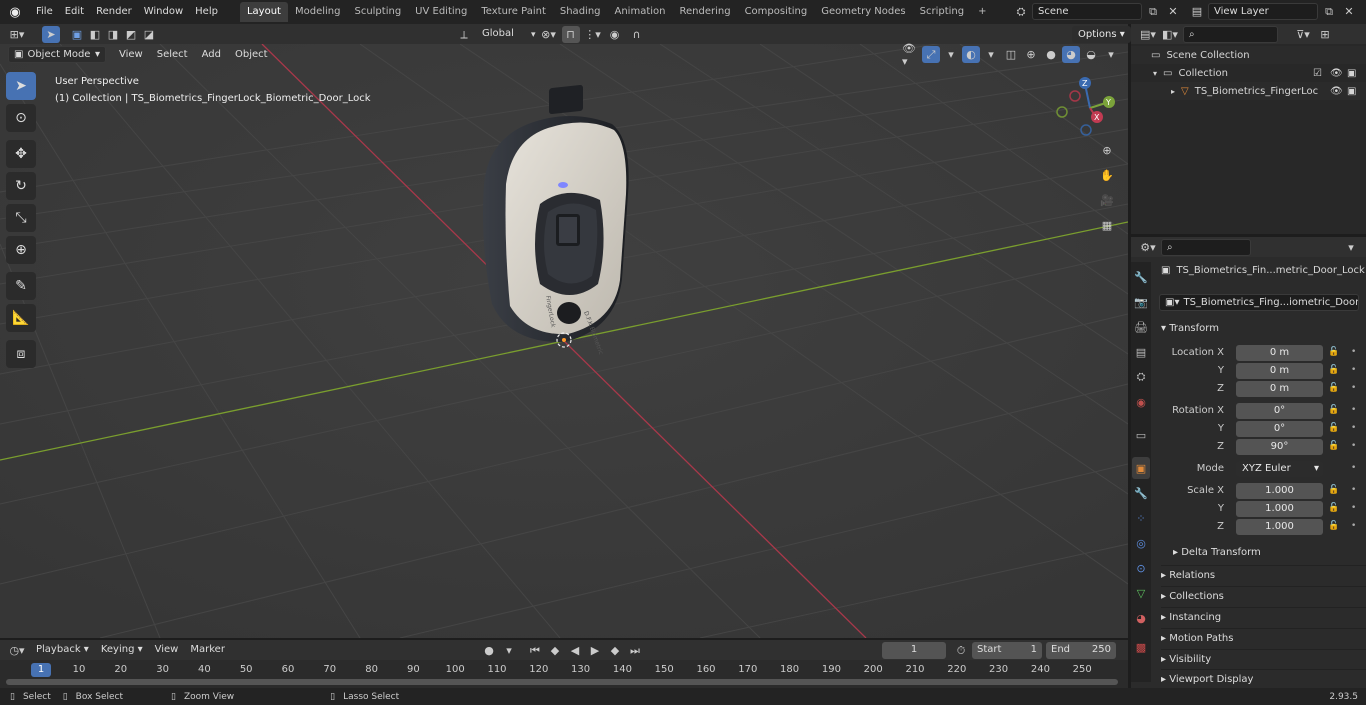  What do you see at coordinates (1263, 679) in the screenshot?
I see `viewport-display-panel-header: ▸ Viewport Display` at bounding box center [1263, 679].